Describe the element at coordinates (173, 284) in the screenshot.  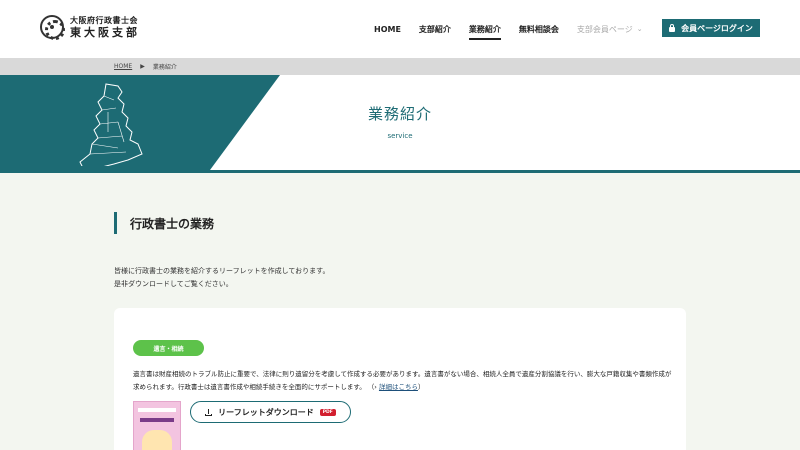
I see `intro-line-2: 是非ダウンロードしてご覧ください。` at that location.